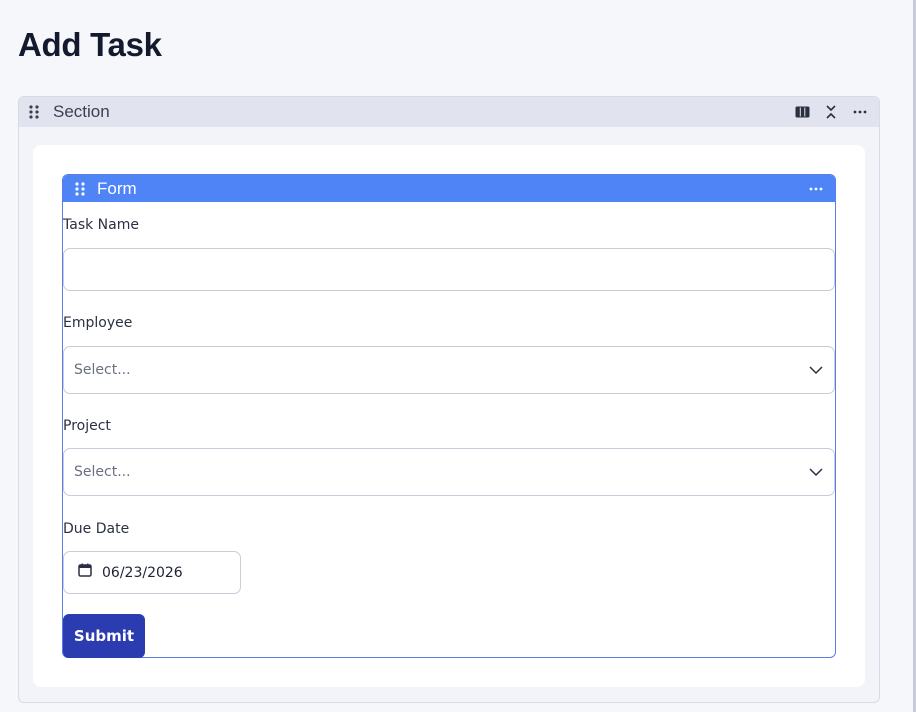 This screenshot has width=916, height=712. I want to click on section-title: Section, so click(81, 111).